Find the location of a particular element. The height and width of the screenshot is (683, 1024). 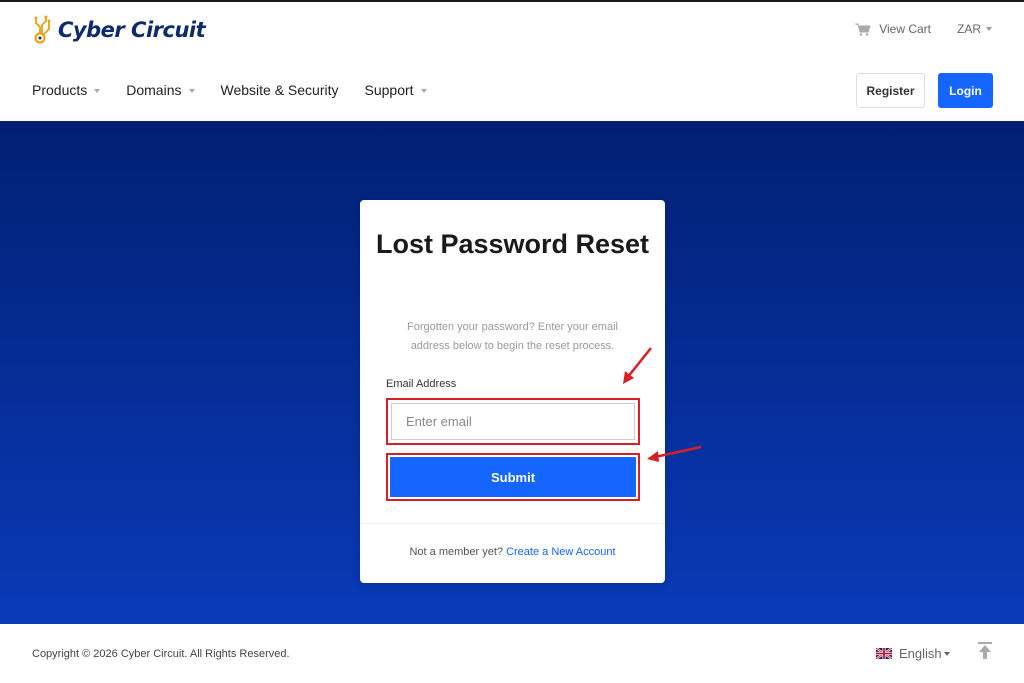

nav-website-security: Website & Security is located at coordinates (280, 90).